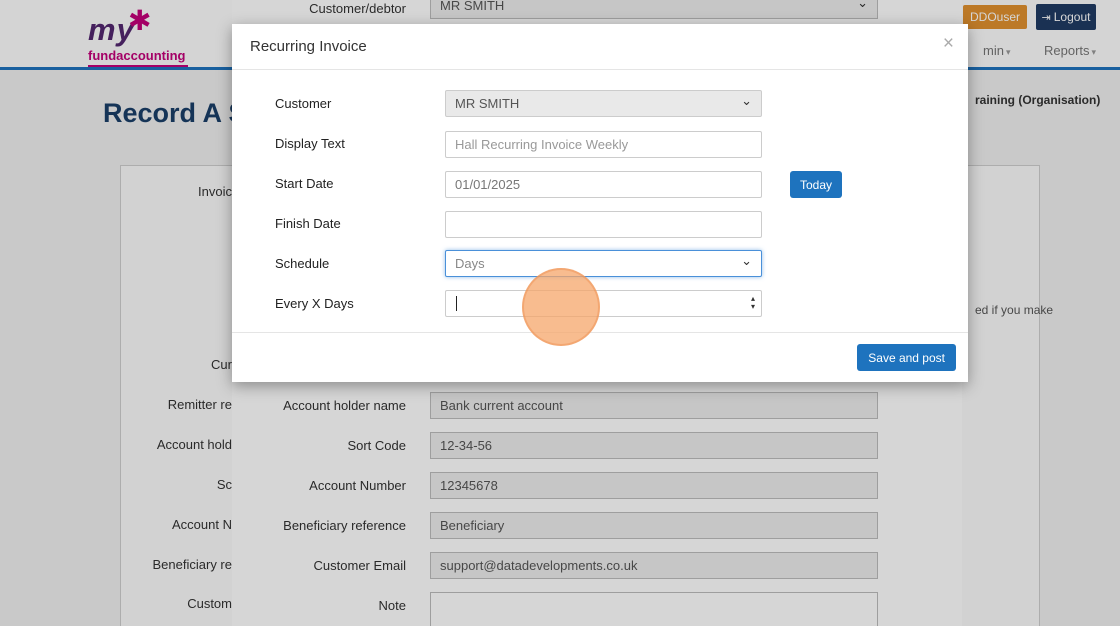  What do you see at coordinates (304, 183) in the screenshot?
I see `start-date-label: Start Date` at bounding box center [304, 183].